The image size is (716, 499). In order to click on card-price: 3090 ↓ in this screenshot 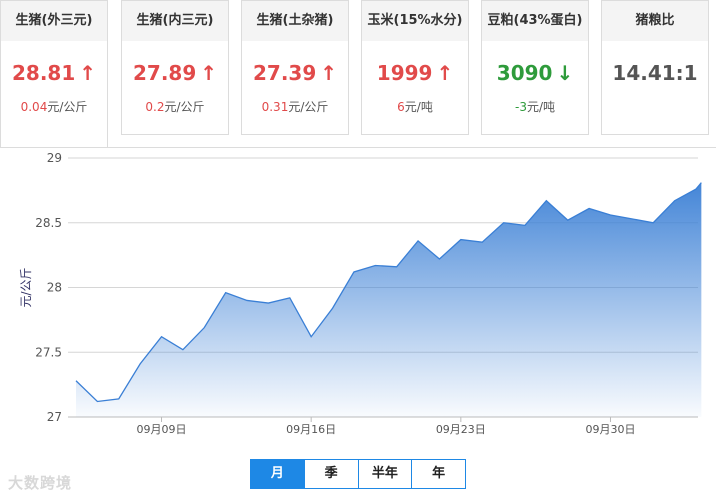, I will do `click(535, 73)`.